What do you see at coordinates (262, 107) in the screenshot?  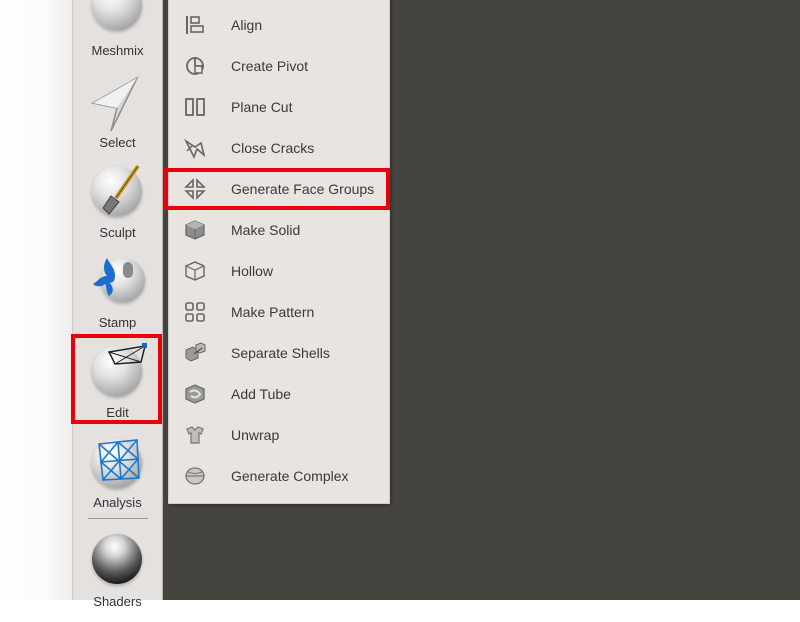 I see `menu-item-label: Plane Cut` at bounding box center [262, 107].